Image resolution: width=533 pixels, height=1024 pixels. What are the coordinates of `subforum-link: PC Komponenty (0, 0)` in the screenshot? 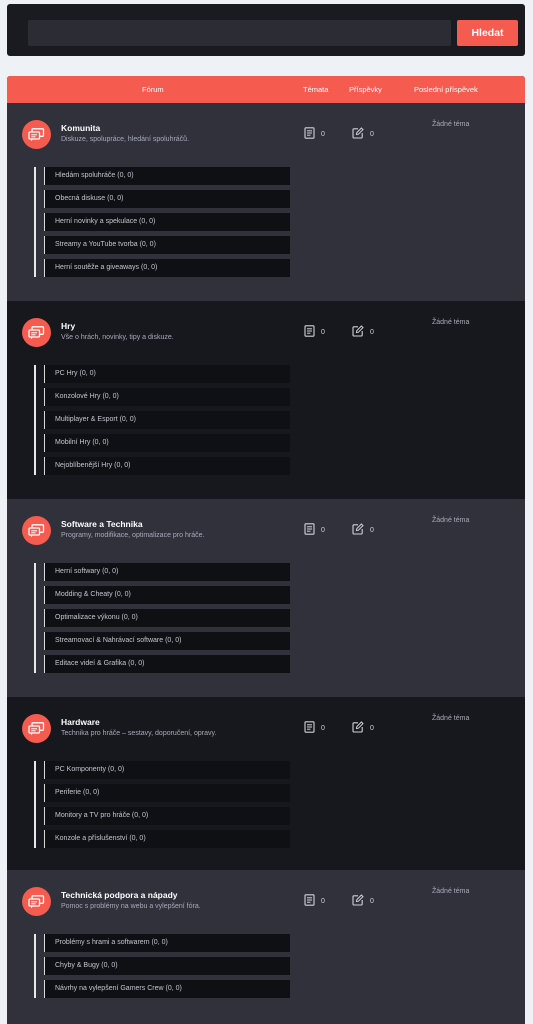 It's located at (167, 770).